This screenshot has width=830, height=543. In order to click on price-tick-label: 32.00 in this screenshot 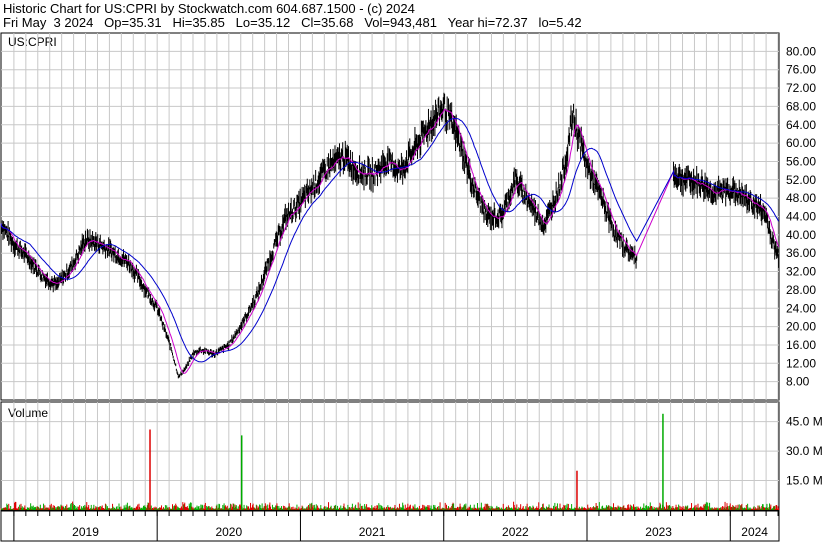, I will do `click(801, 272)`.